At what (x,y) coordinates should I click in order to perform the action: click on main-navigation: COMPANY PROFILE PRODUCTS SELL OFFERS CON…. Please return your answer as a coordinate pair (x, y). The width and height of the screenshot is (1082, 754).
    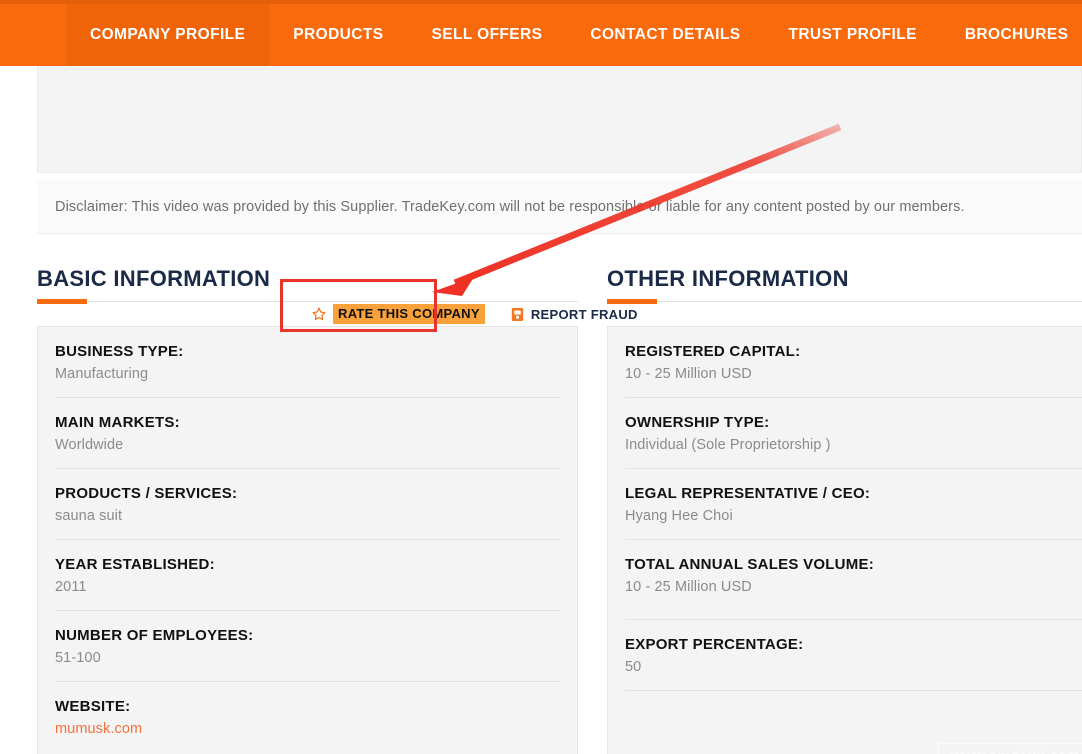
    Looking at the image, I should click on (541, 33).